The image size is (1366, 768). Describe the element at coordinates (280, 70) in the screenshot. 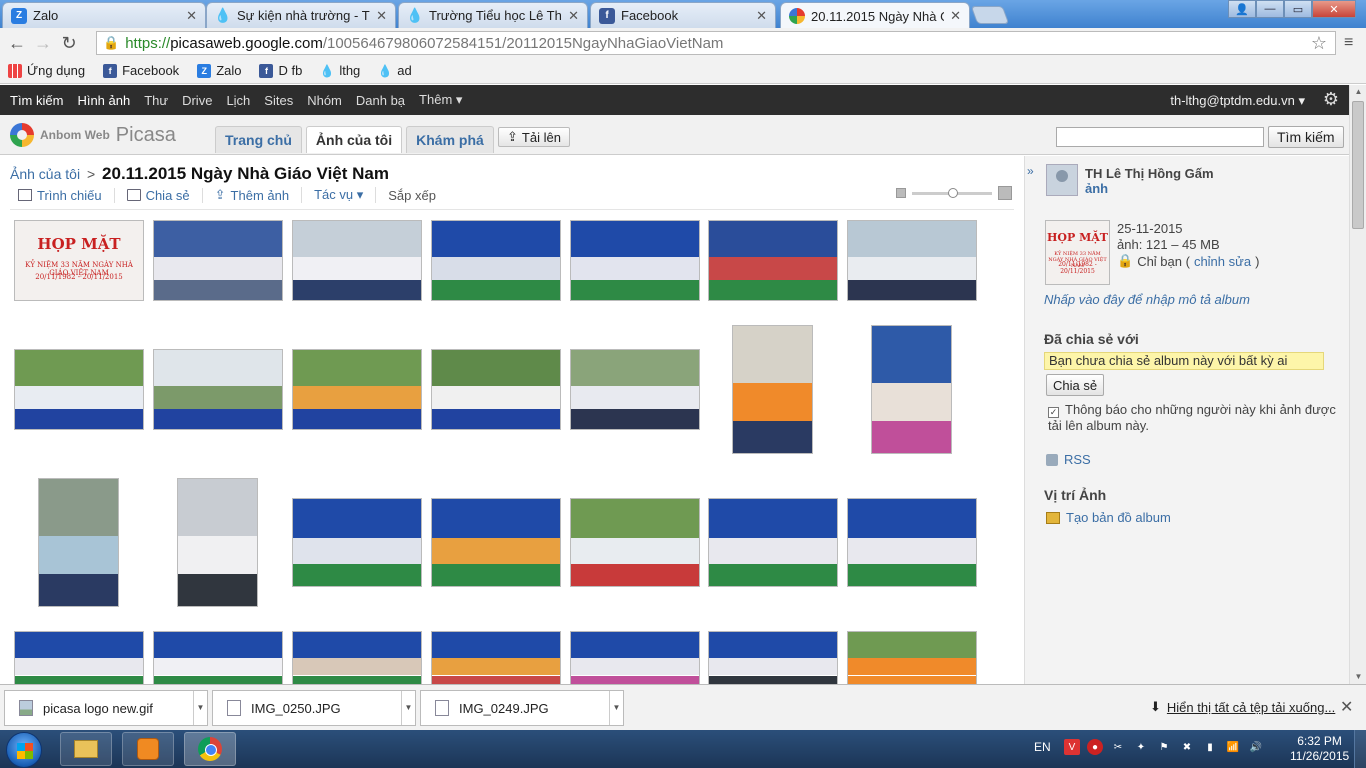

I see `bookmark-d-fb: f D fb` at that location.